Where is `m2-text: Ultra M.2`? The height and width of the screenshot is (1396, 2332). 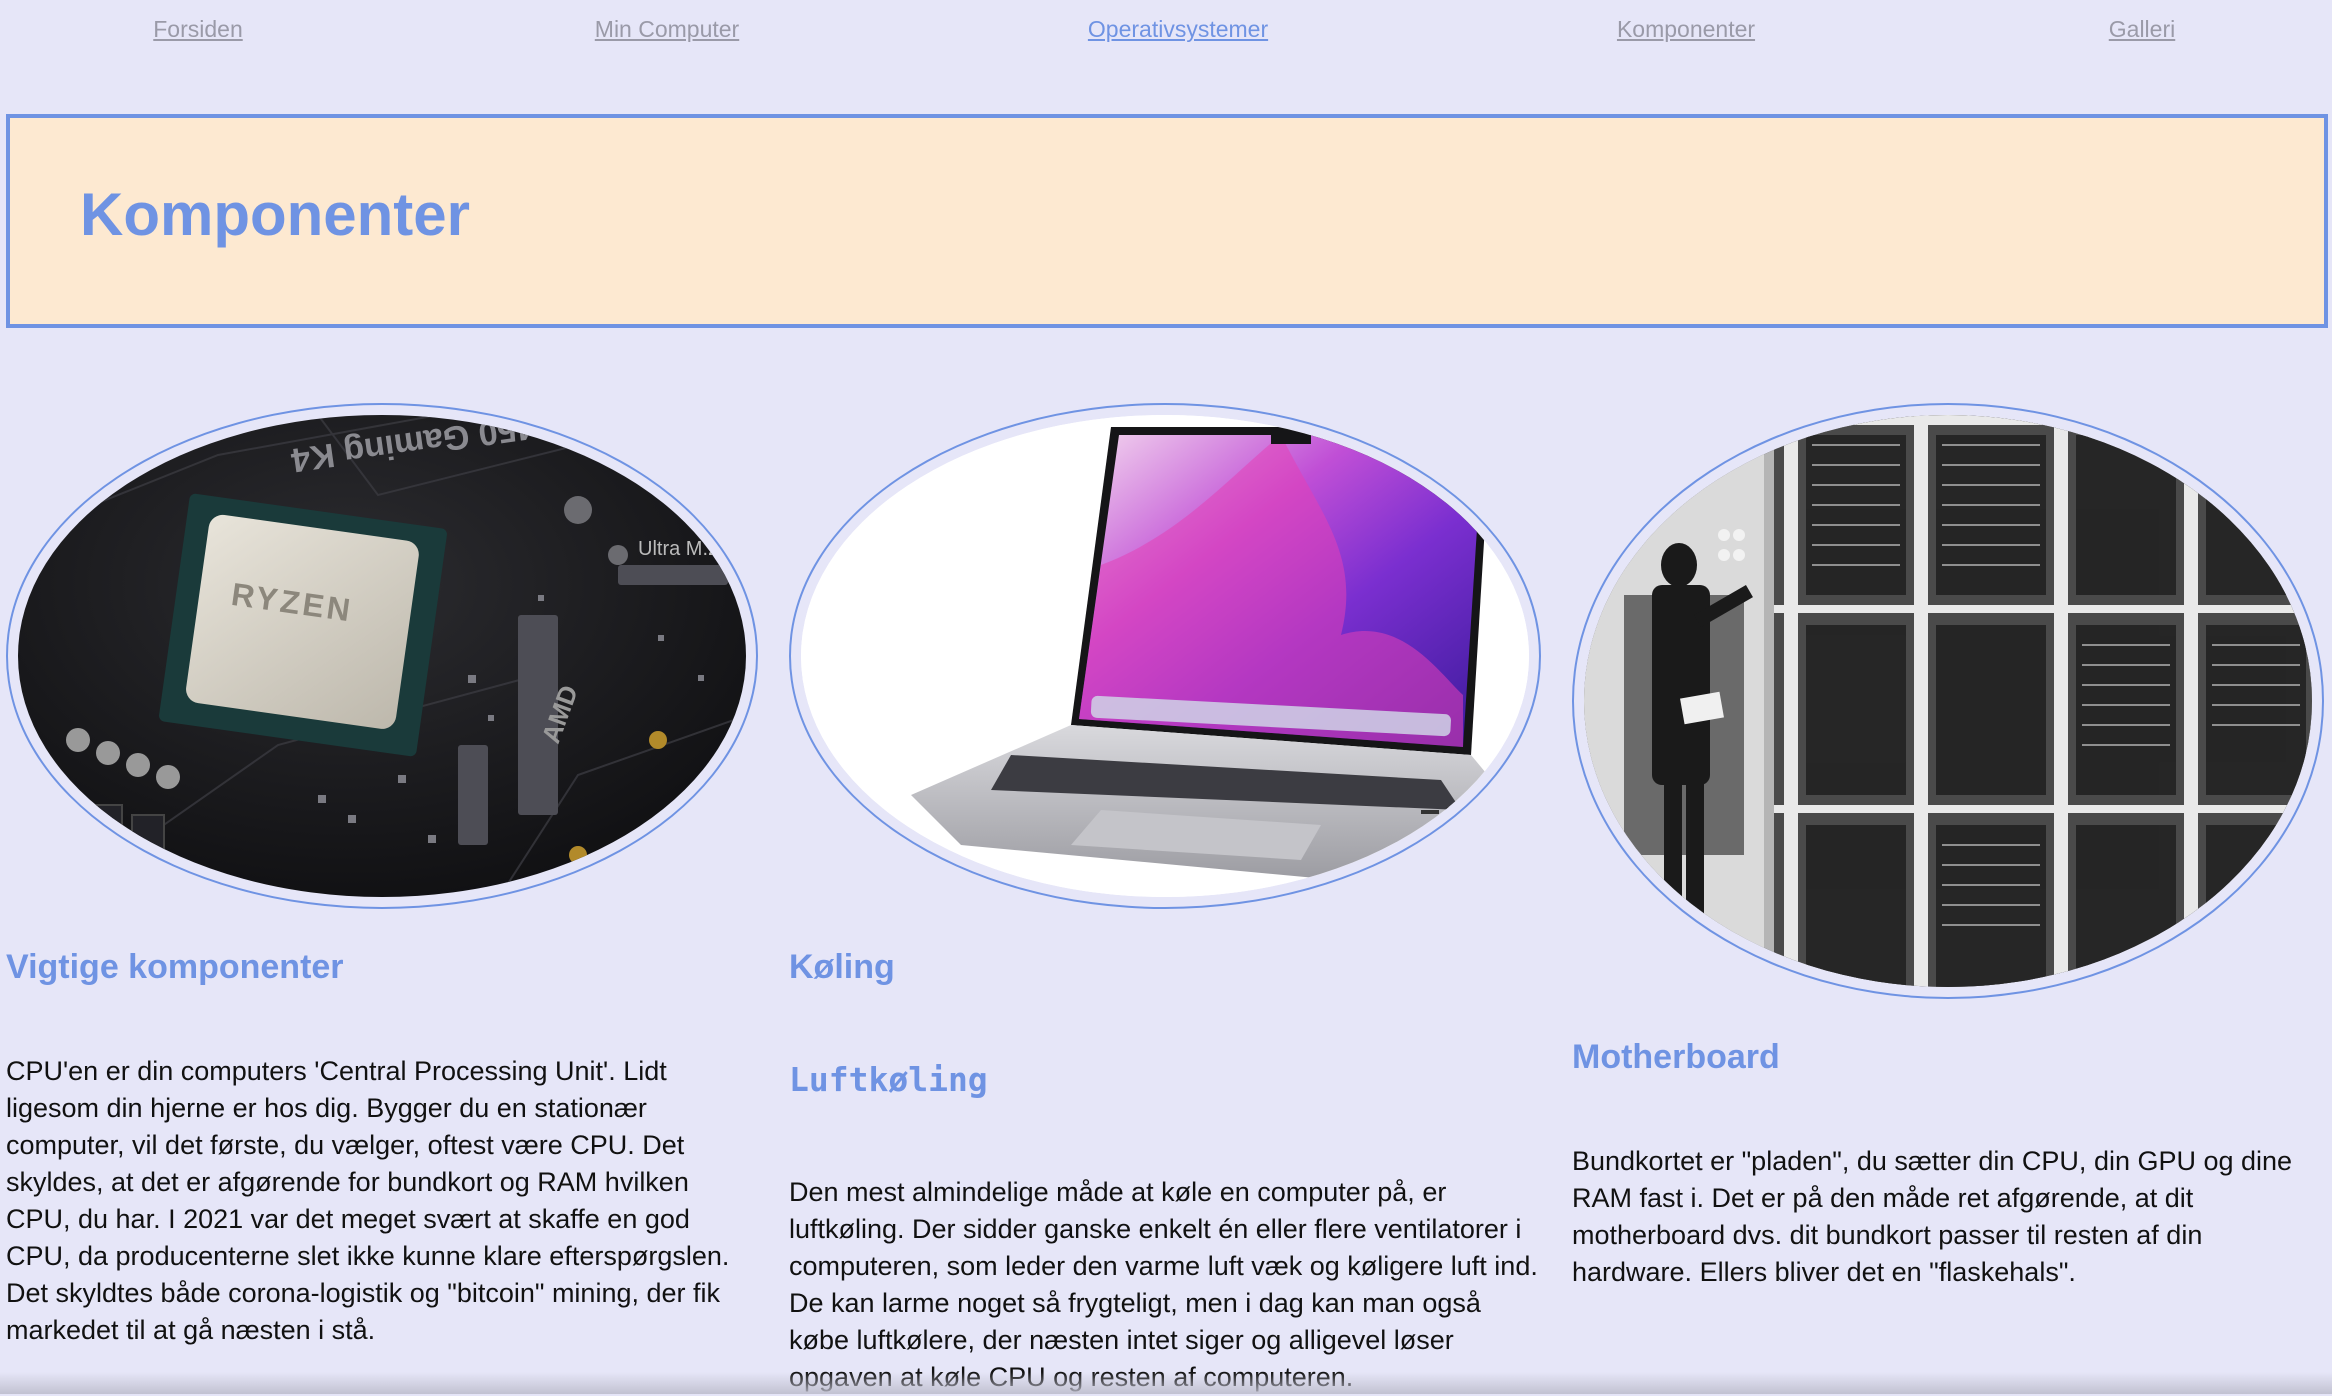 m2-text: Ultra M.2 is located at coordinates (678, 549).